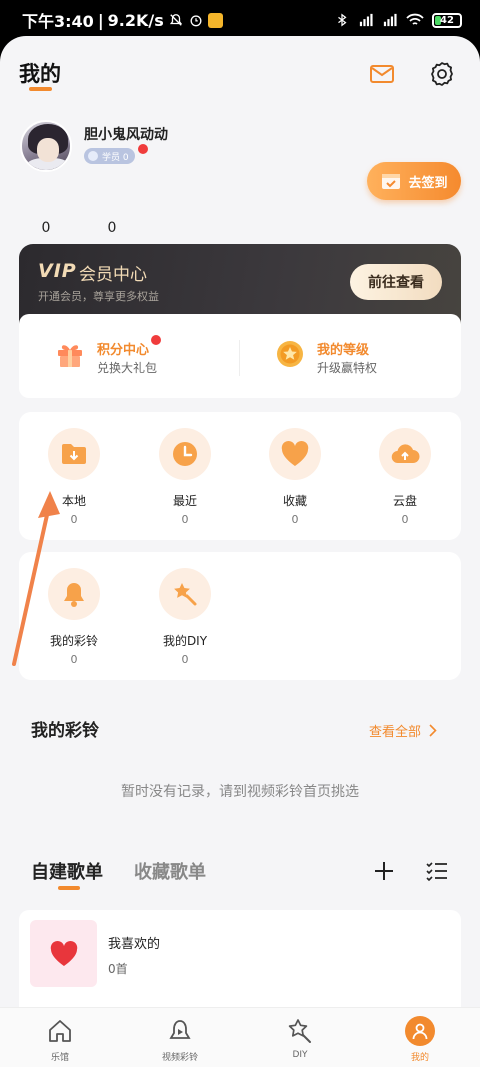  Describe the element at coordinates (46, 228) in the screenshot. I see `following-count: 0` at that location.